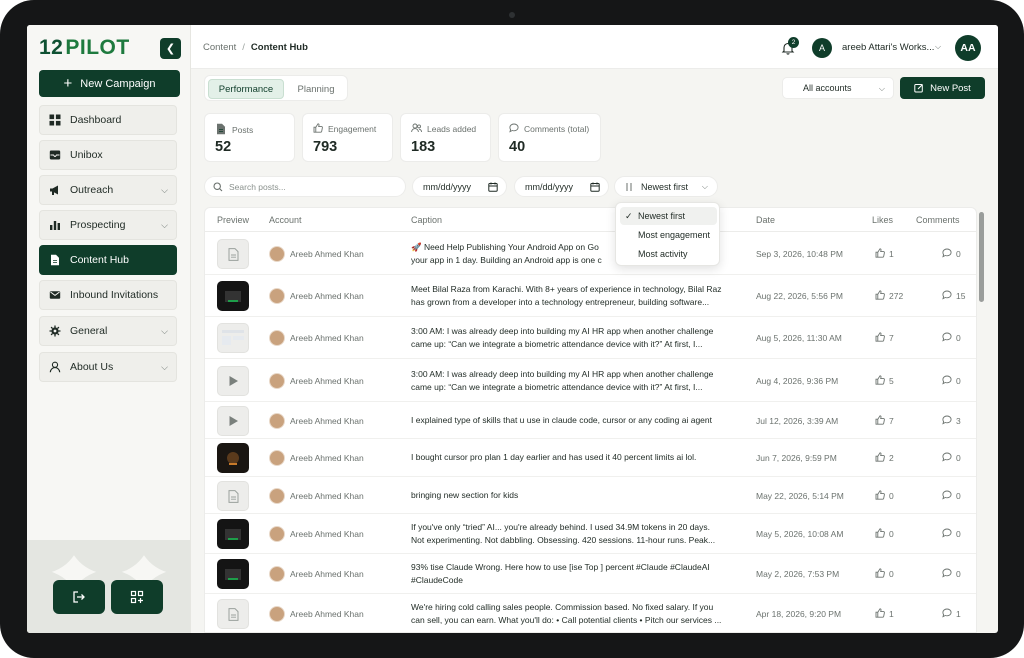 The width and height of the screenshot is (1024, 658). I want to click on date-from-field: mm/dd/yyyy, so click(459, 186).